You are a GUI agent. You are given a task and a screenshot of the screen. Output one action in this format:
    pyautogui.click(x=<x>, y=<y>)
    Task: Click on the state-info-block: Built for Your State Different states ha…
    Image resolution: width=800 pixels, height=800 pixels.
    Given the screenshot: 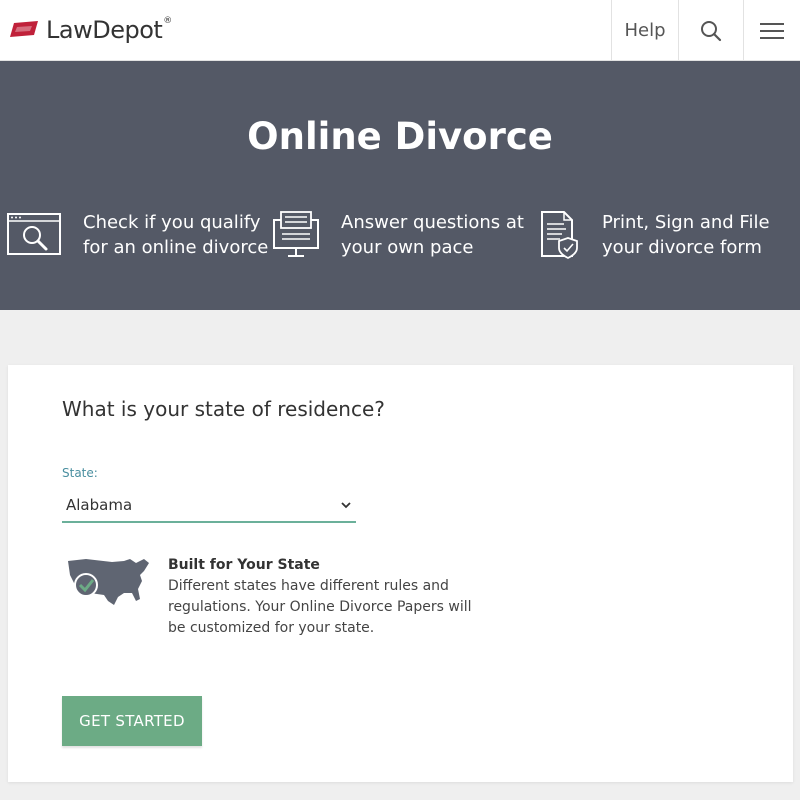 What is the action you would take?
    pyautogui.click(x=272, y=597)
    